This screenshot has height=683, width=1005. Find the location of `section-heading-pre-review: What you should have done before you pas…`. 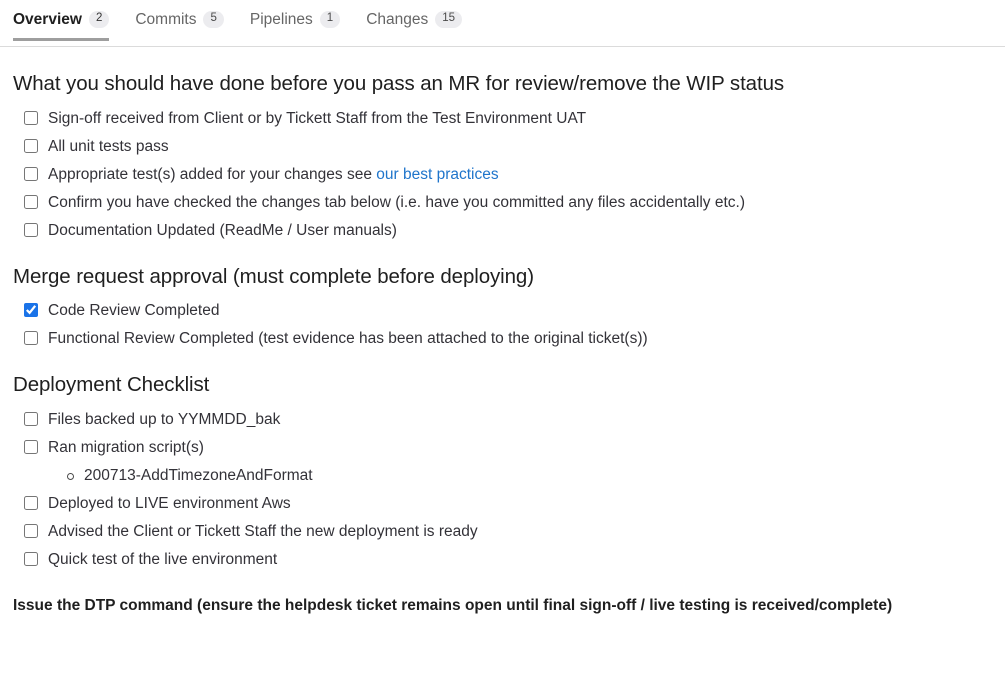

section-heading-pre-review: What you should have done before you pas… is located at coordinates (399, 83).